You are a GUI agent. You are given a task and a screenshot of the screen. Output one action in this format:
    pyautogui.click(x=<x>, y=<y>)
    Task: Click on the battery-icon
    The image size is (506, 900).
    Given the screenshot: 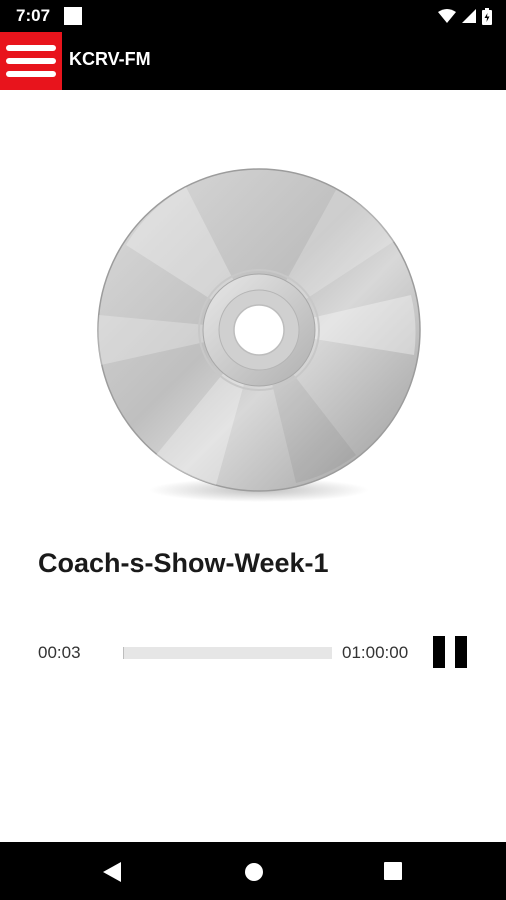 What is the action you would take?
    pyautogui.click(x=487, y=16)
    